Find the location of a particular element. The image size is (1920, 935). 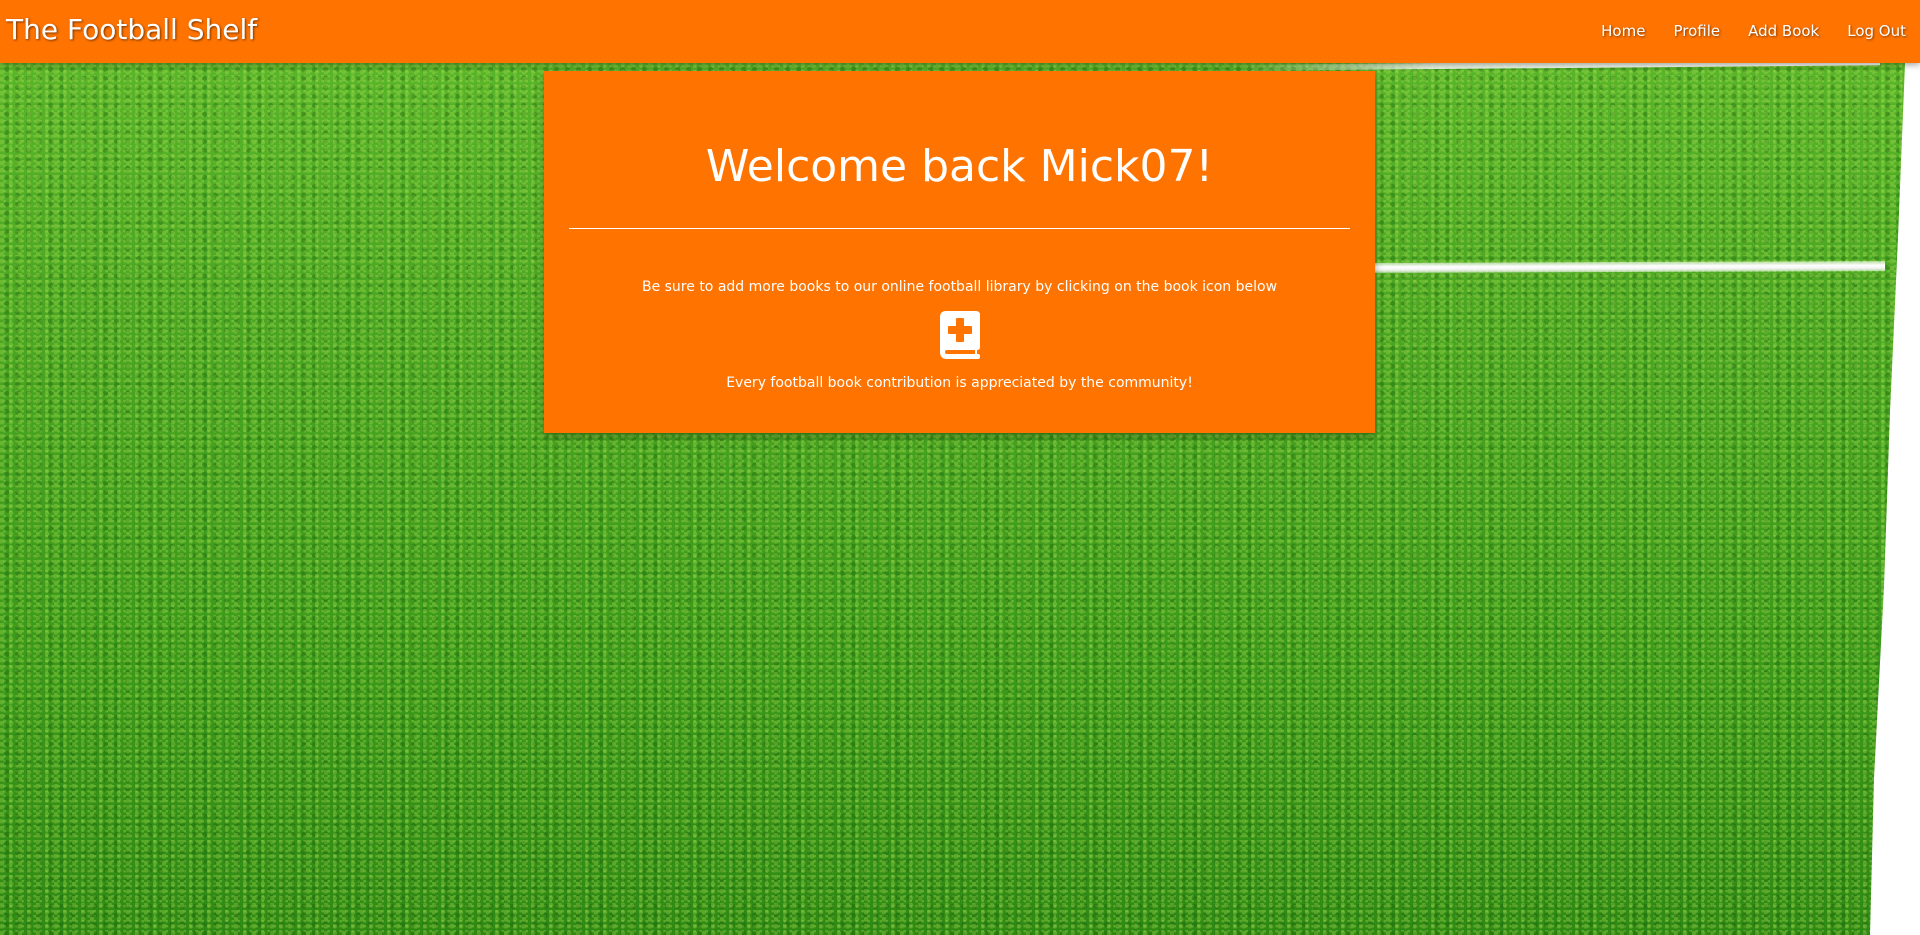

divider is located at coordinates (959, 228).